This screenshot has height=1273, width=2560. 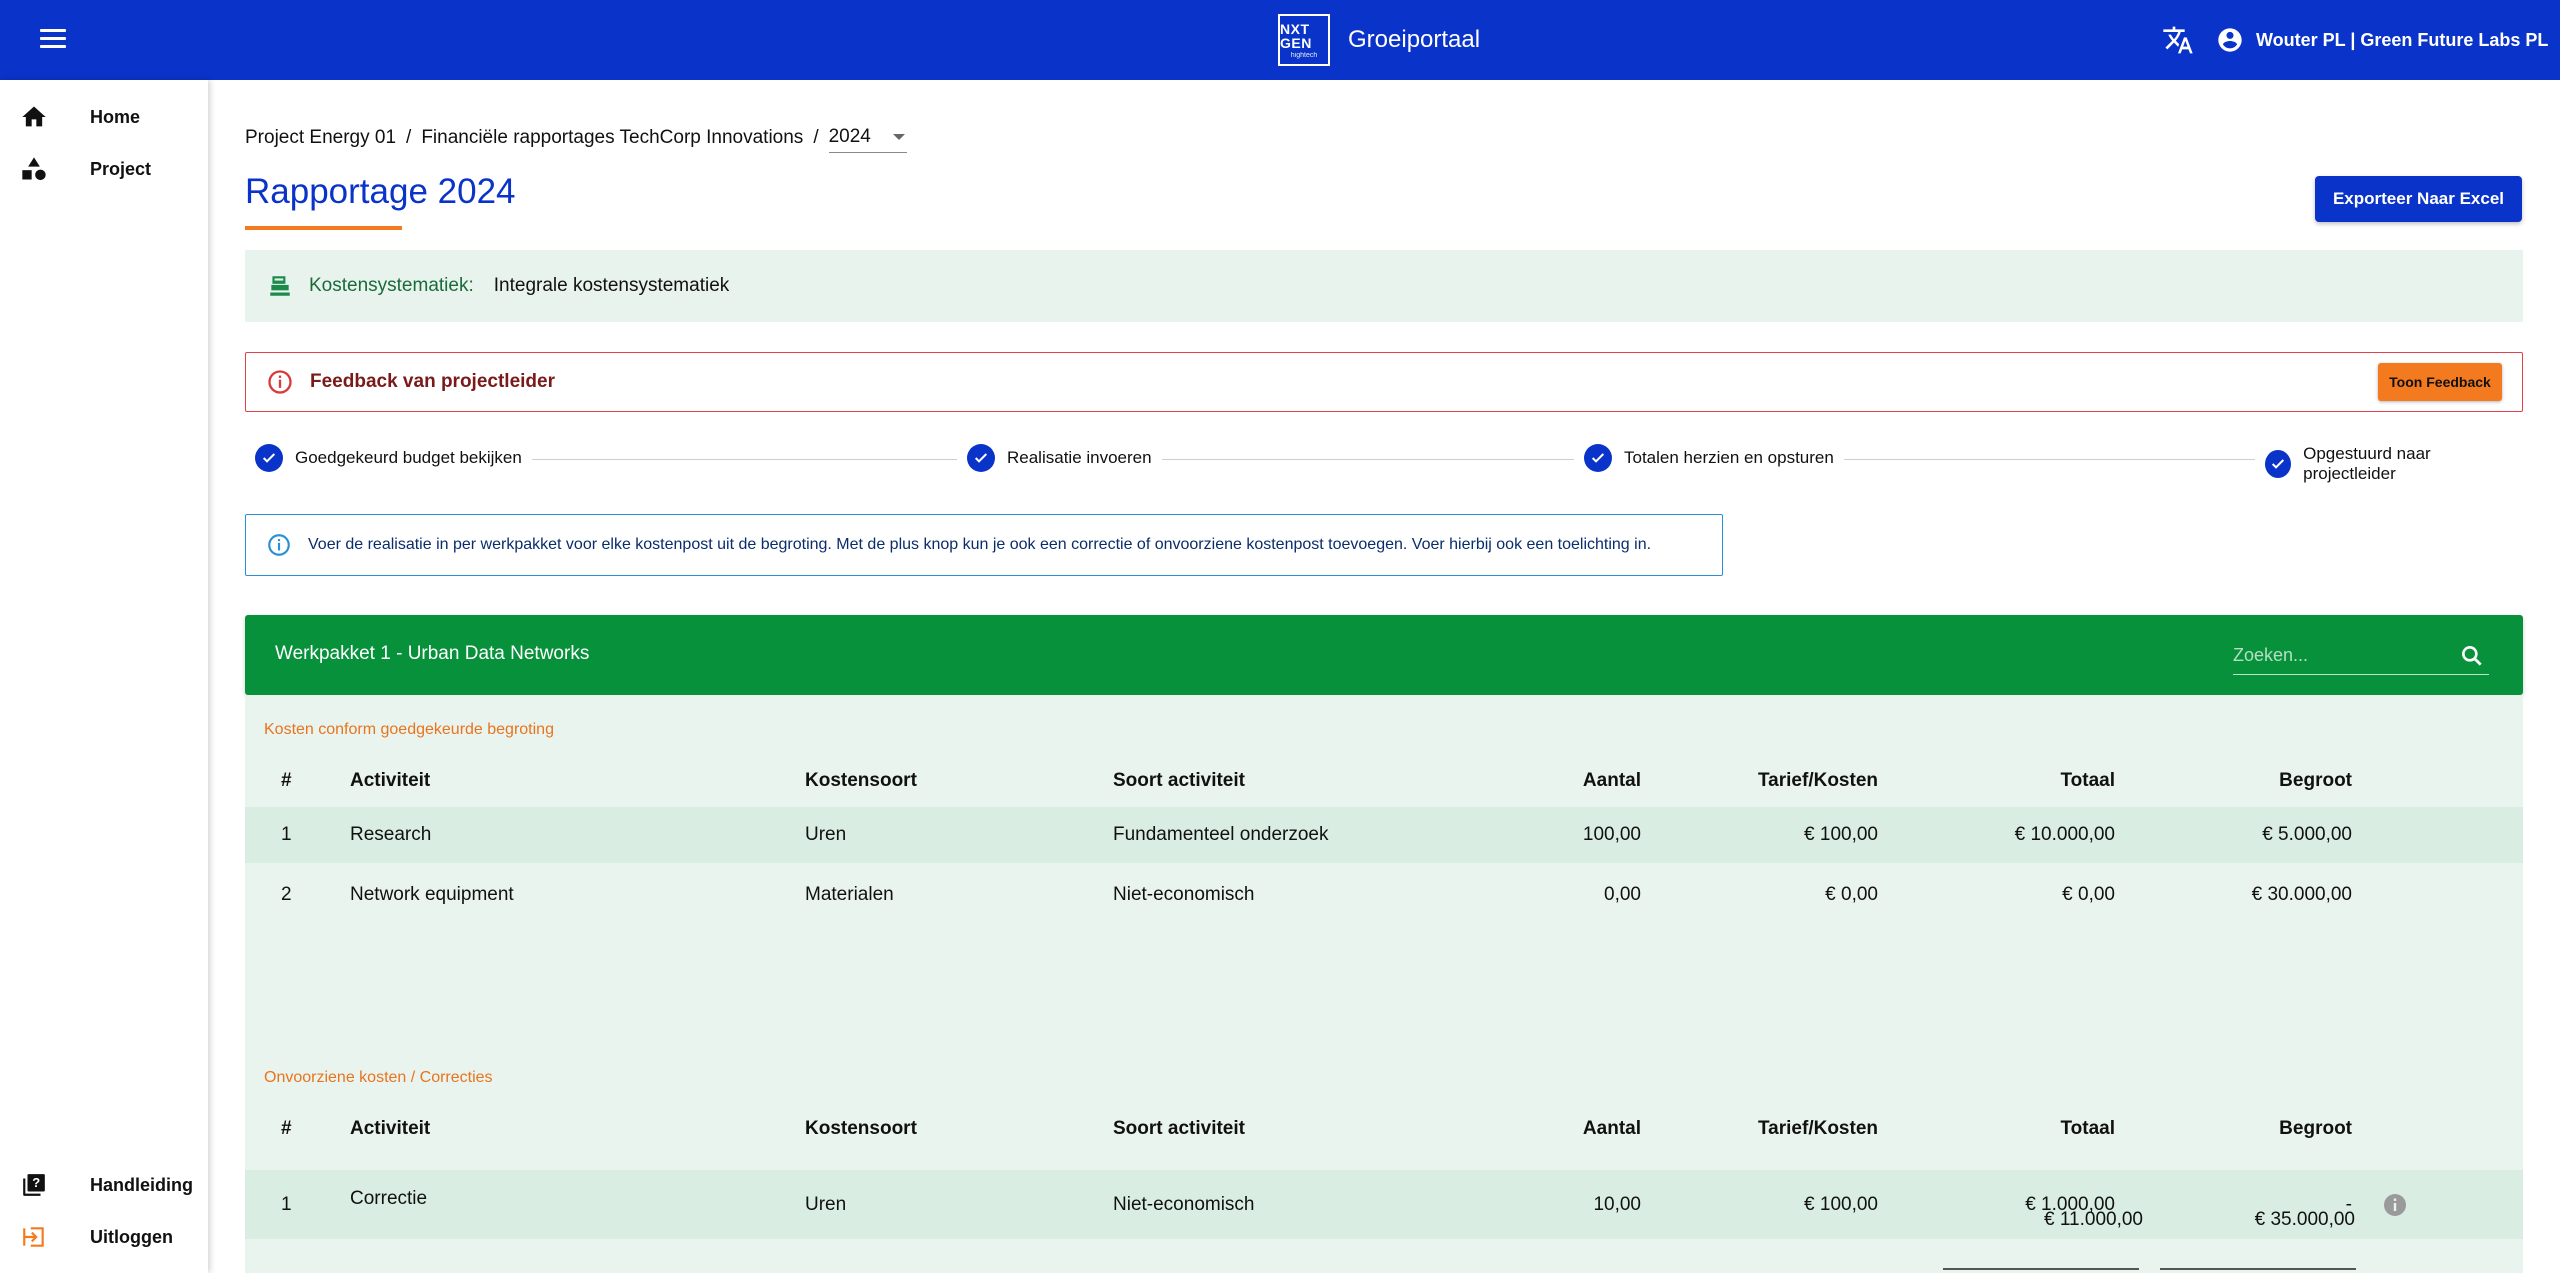 I want to click on grand-total-totaal: € 11.000,00, so click(x=2093, y=1219).